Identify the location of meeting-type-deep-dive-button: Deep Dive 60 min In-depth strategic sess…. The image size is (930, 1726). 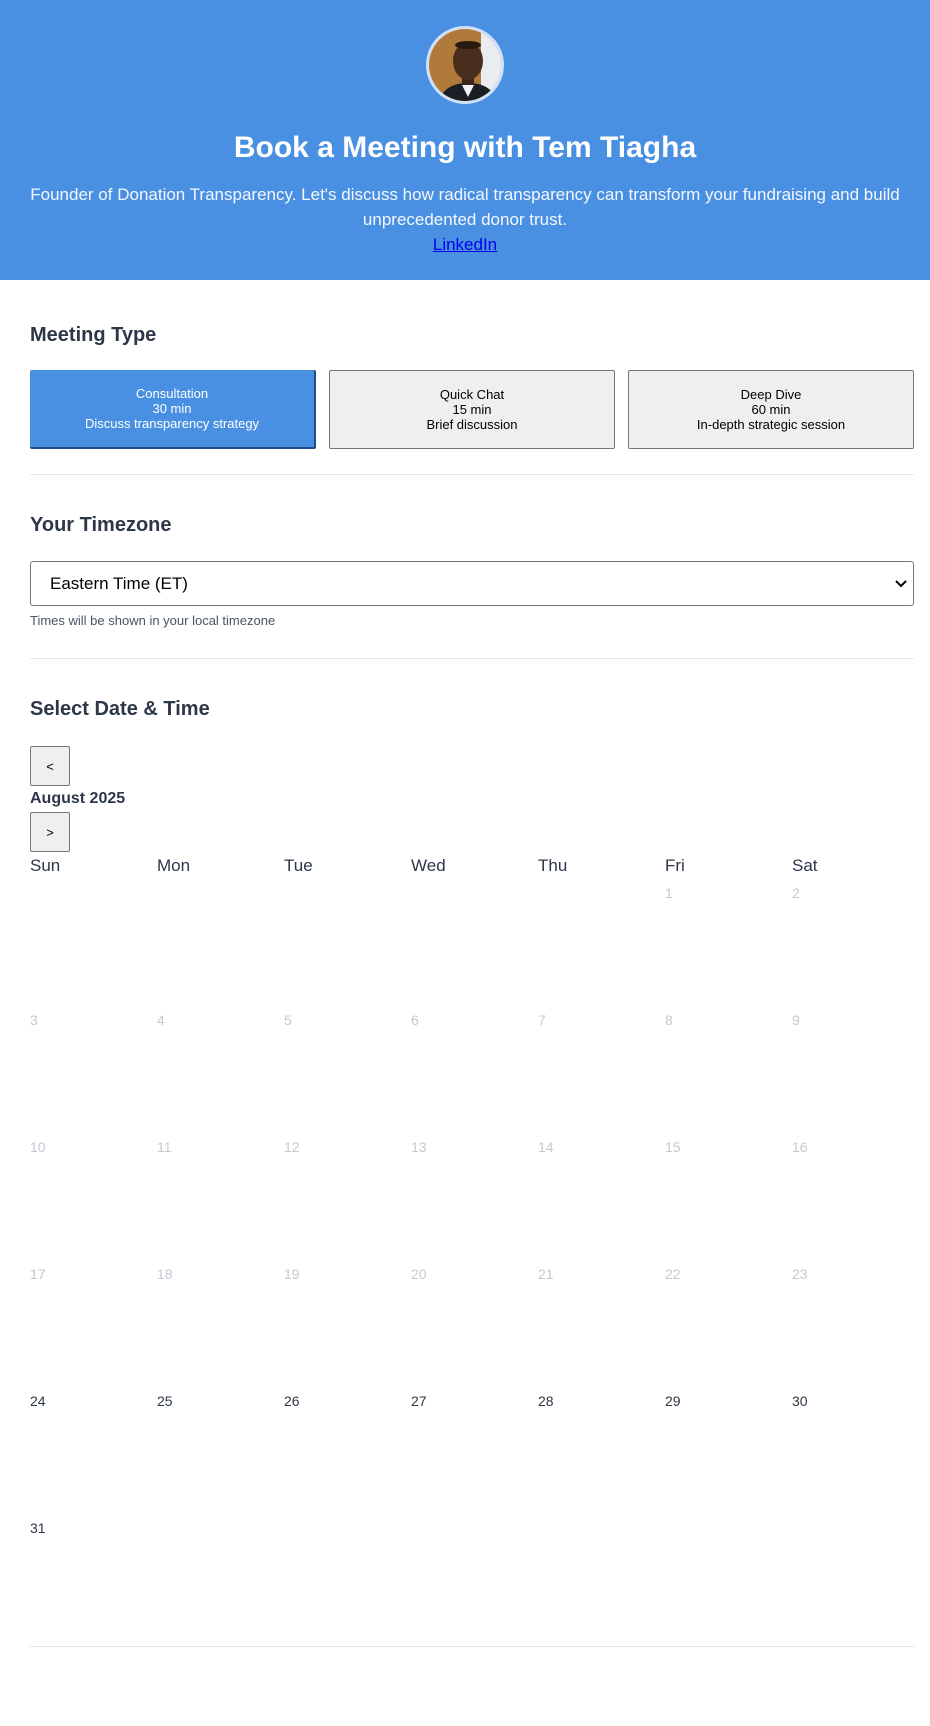
(771, 409).